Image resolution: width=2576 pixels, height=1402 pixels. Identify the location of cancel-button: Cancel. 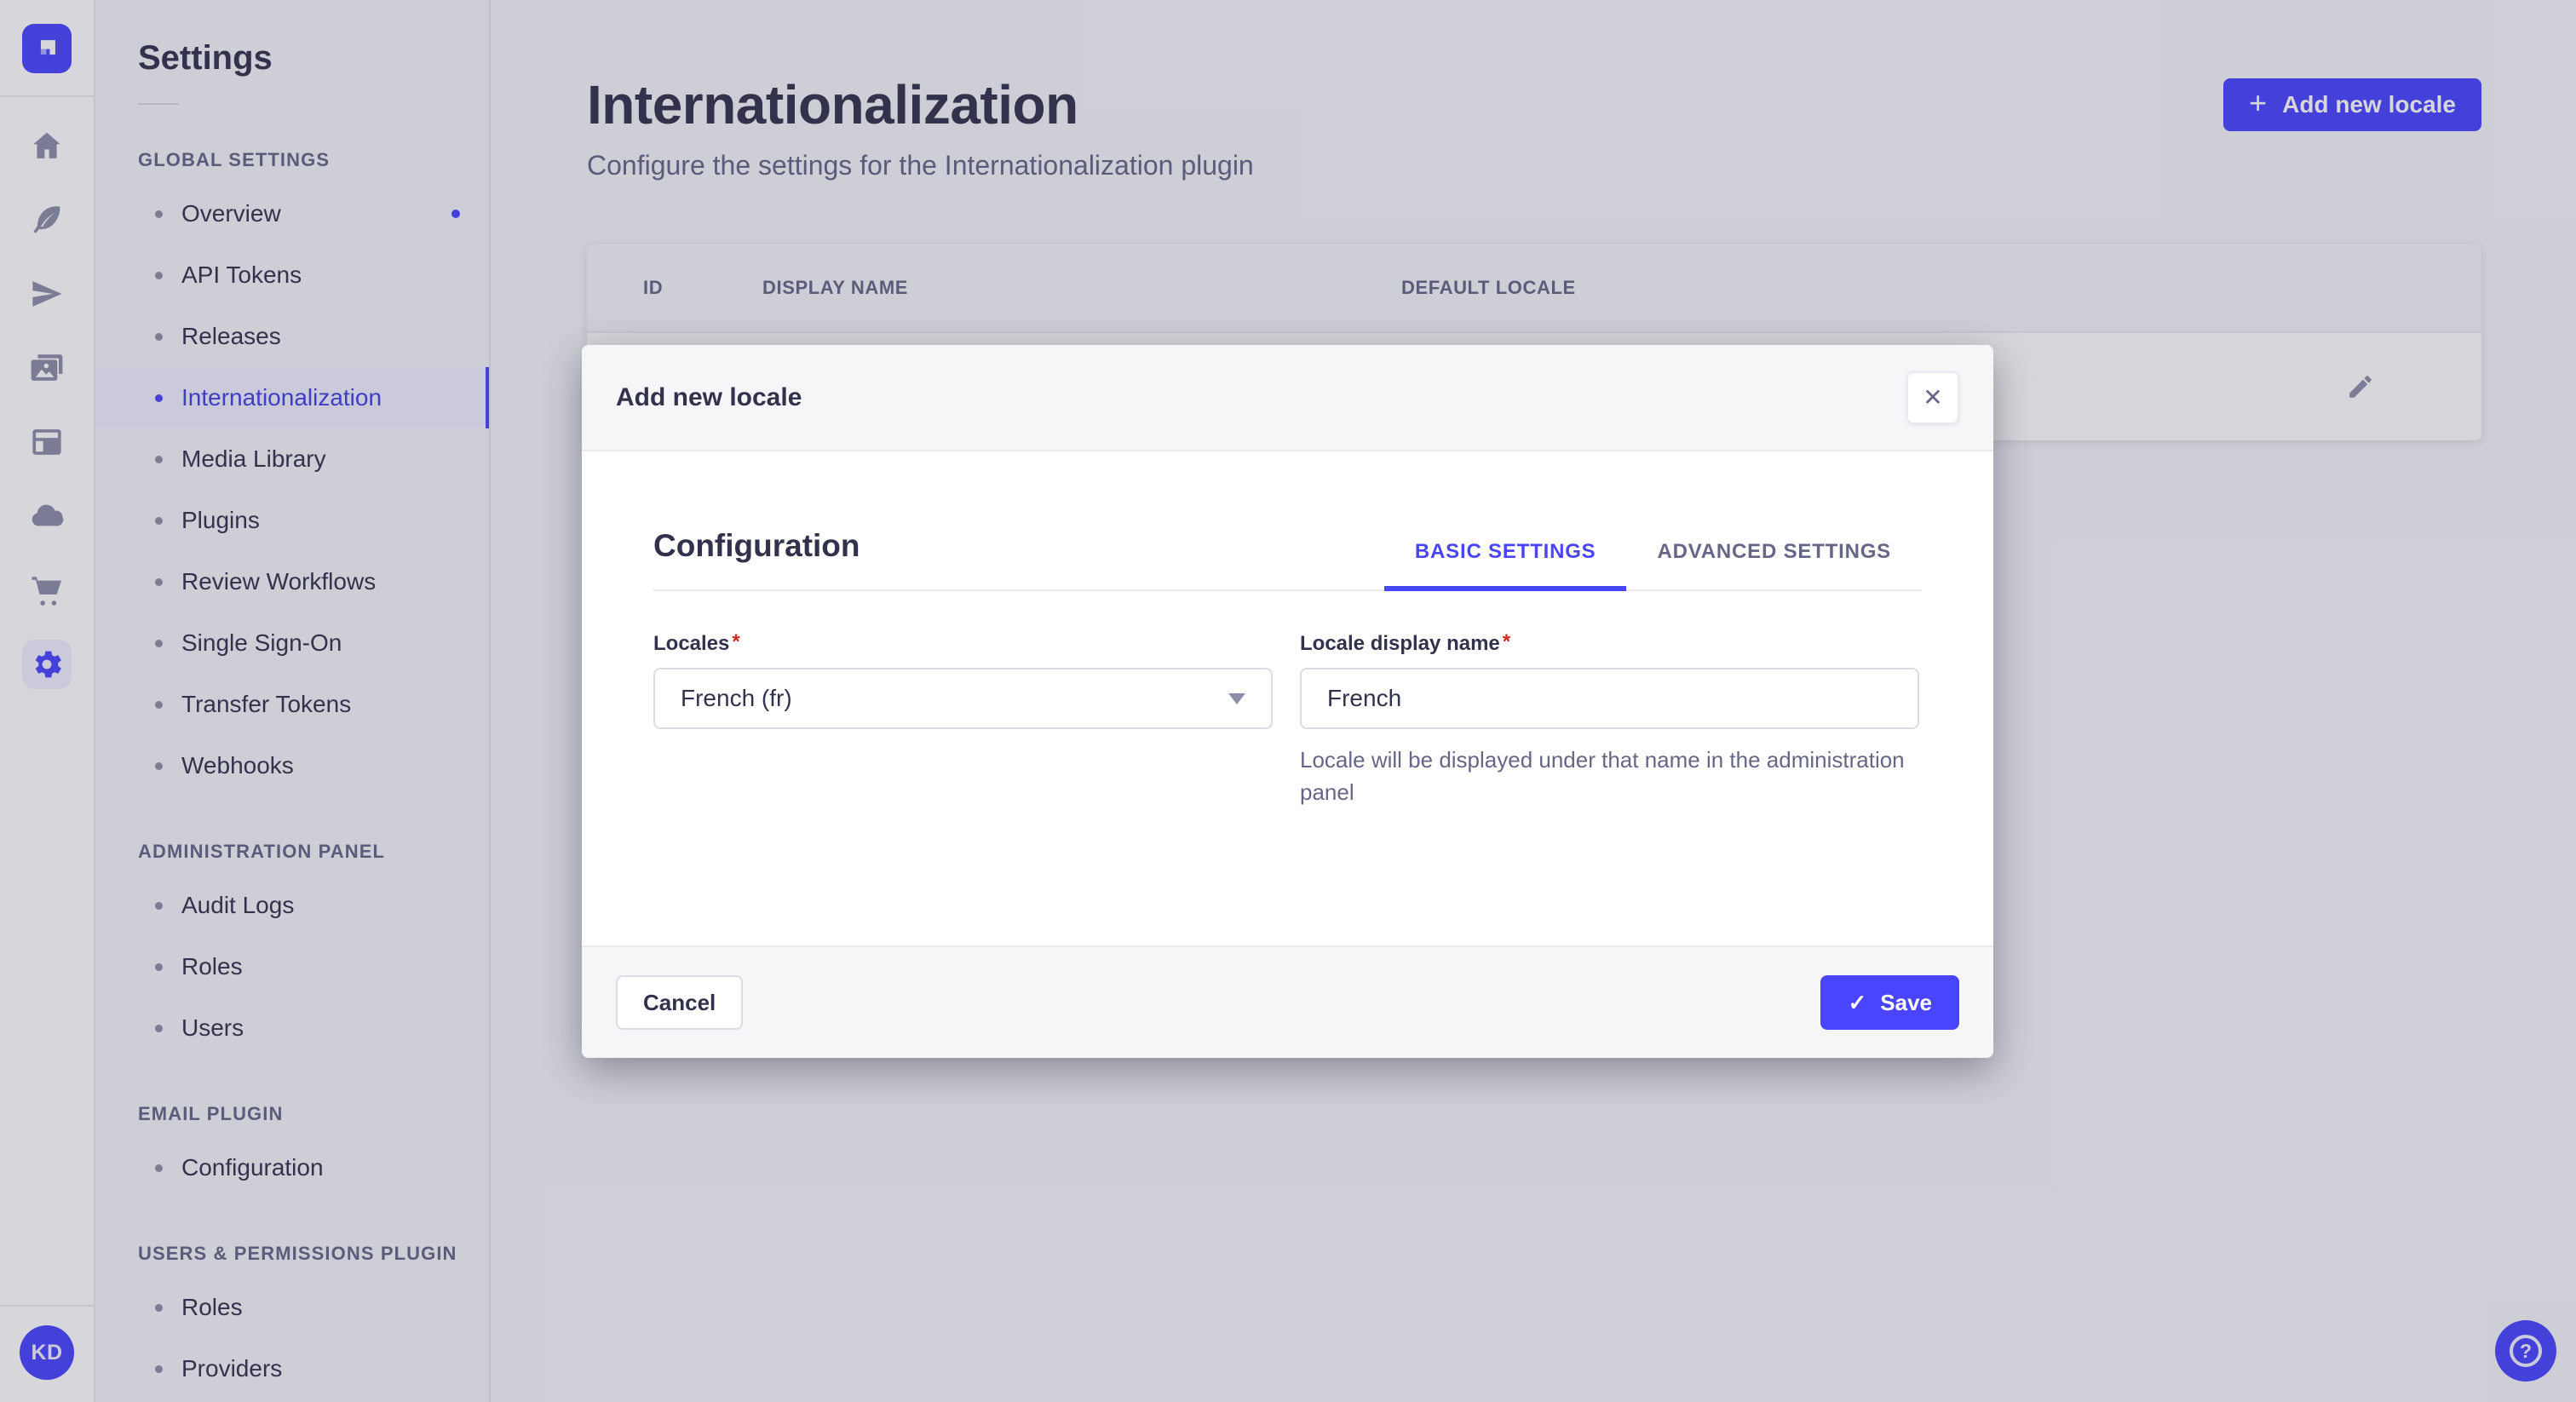
(680, 1002).